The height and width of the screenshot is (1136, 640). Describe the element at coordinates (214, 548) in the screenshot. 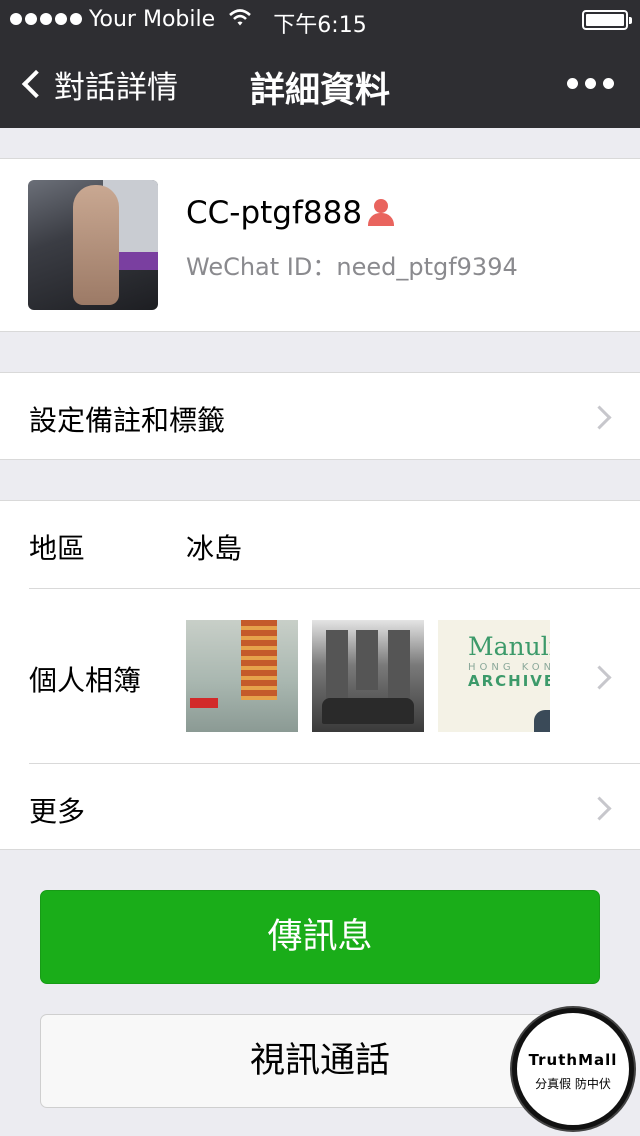

I see `region-value: 冰島` at that location.